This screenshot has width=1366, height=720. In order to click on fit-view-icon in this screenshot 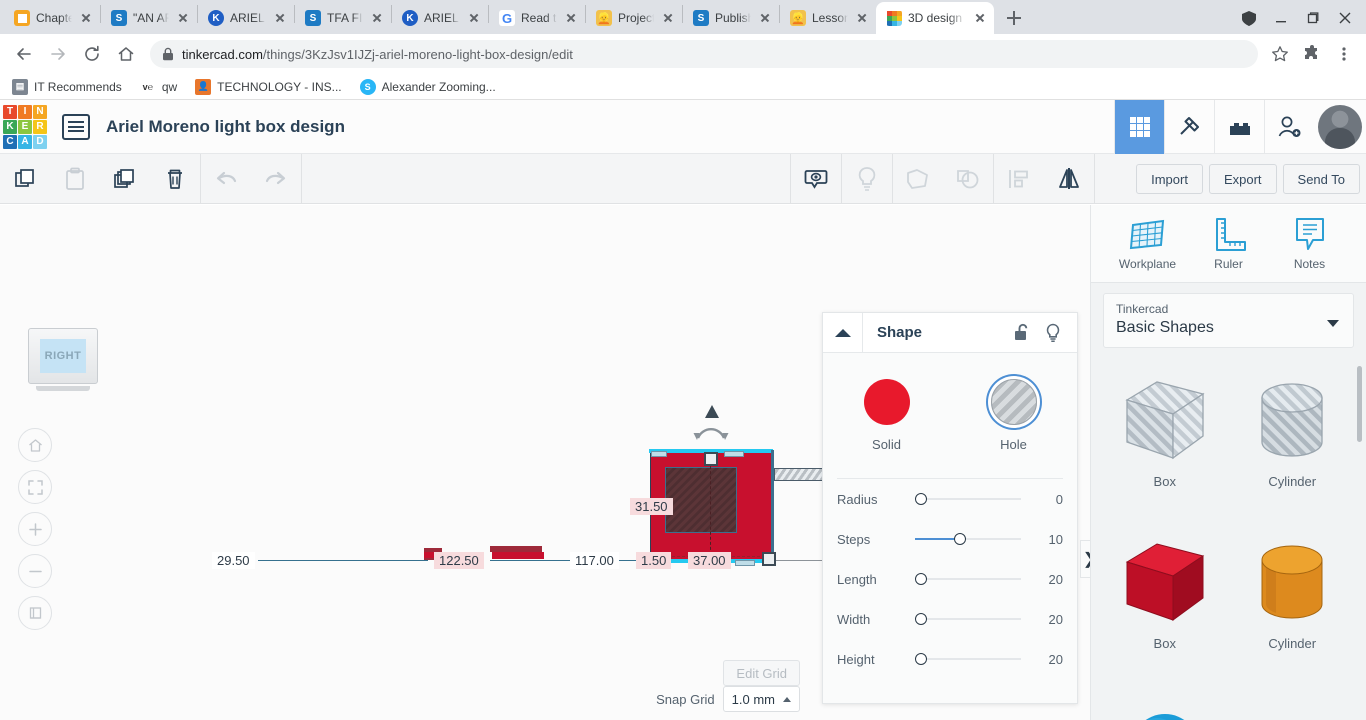, I will do `click(35, 487)`.